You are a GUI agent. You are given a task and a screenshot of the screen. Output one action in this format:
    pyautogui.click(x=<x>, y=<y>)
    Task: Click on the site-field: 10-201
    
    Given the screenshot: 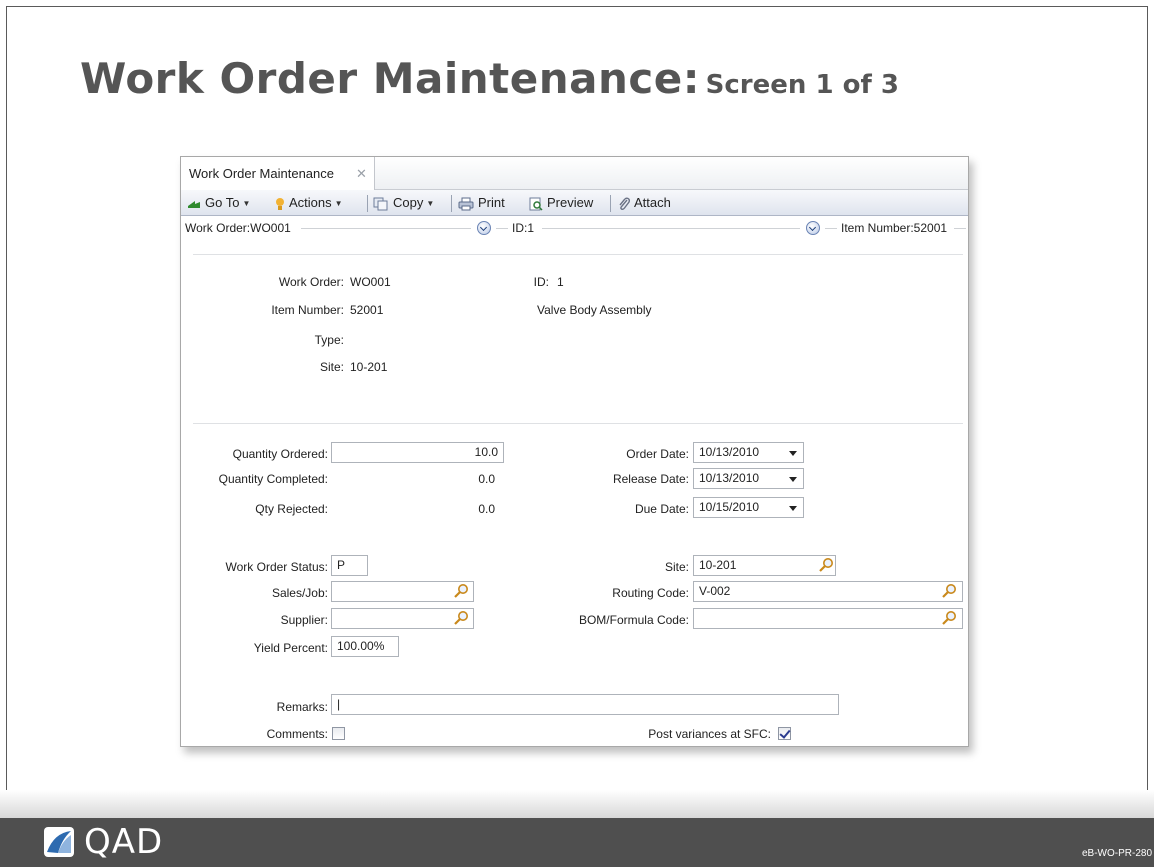 What is the action you would take?
    pyautogui.click(x=764, y=565)
    